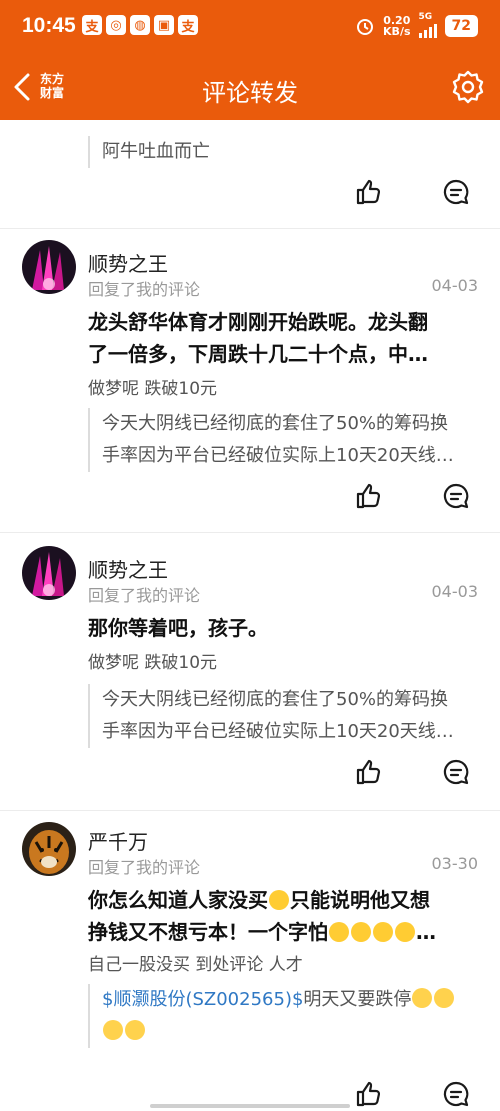 Image resolution: width=500 pixels, height=1111 pixels. I want to click on wechat-icon: ◍, so click(140, 25).